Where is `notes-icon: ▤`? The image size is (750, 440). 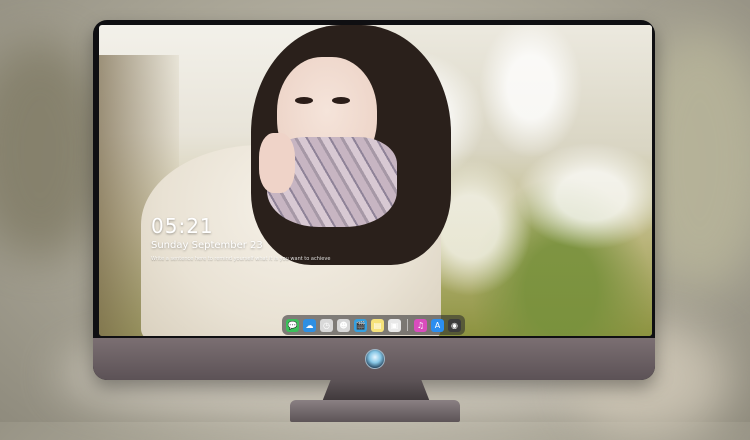 notes-icon: ▤ is located at coordinates (377, 325).